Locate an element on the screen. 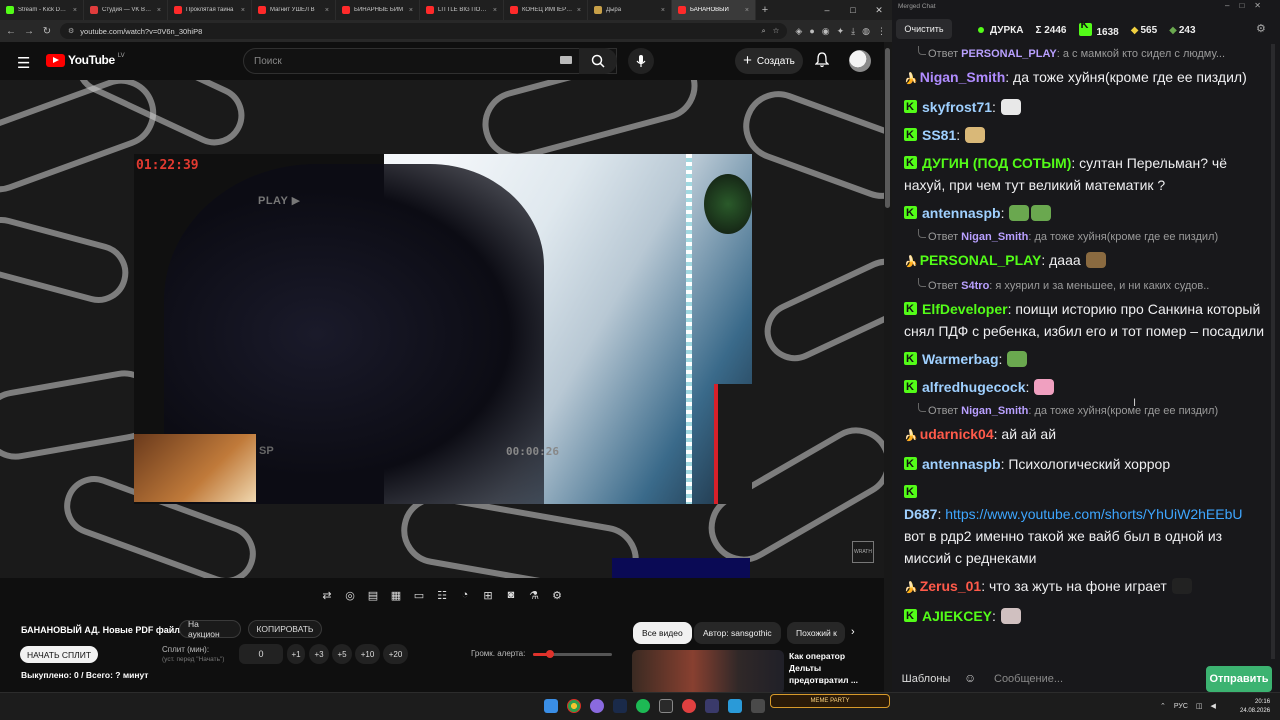 The height and width of the screenshot is (720, 1280). voice-search-button is located at coordinates (641, 61).